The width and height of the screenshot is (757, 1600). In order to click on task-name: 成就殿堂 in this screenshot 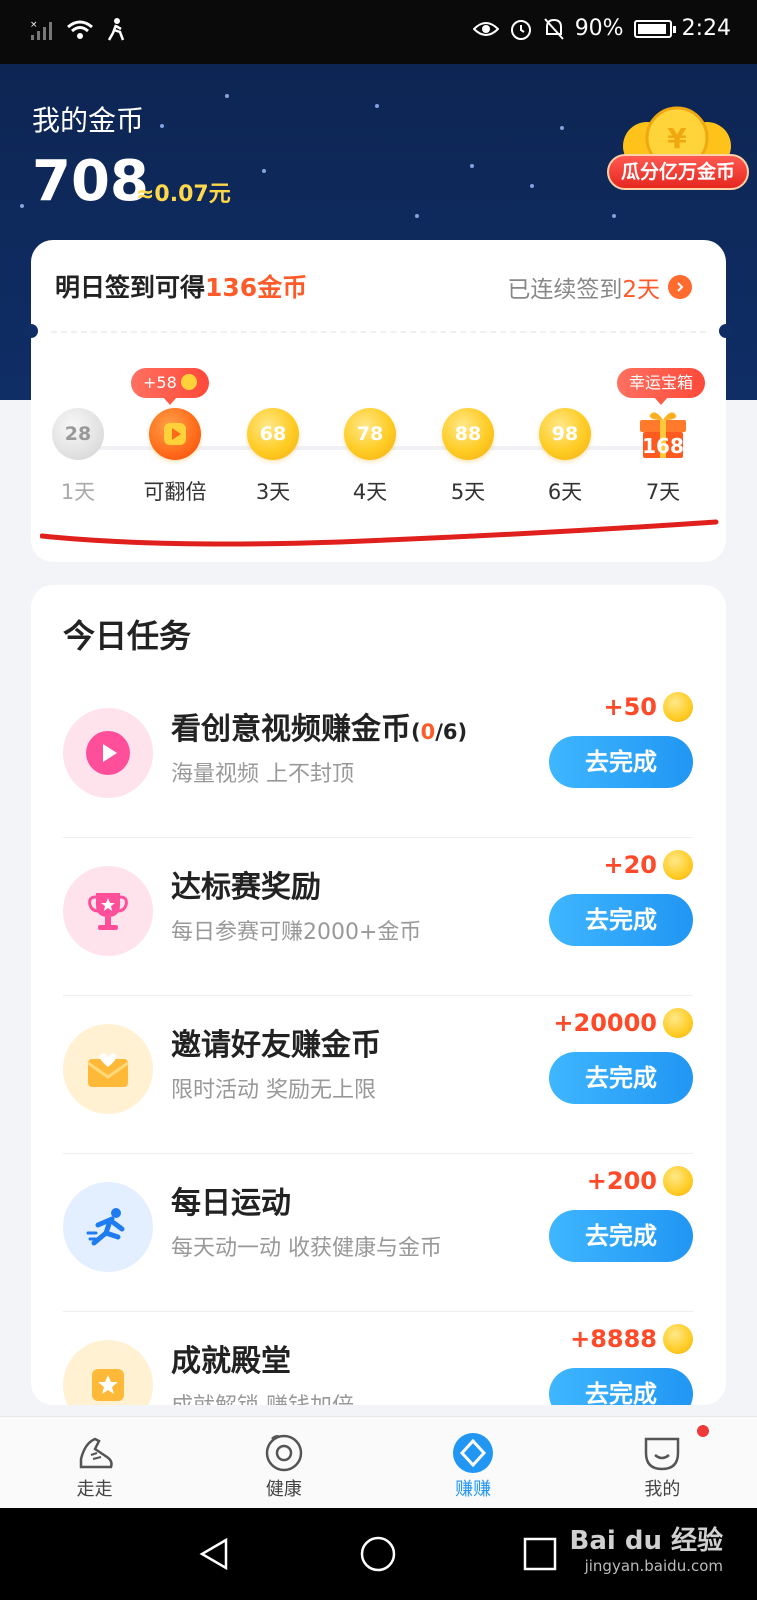, I will do `click(231, 1361)`.